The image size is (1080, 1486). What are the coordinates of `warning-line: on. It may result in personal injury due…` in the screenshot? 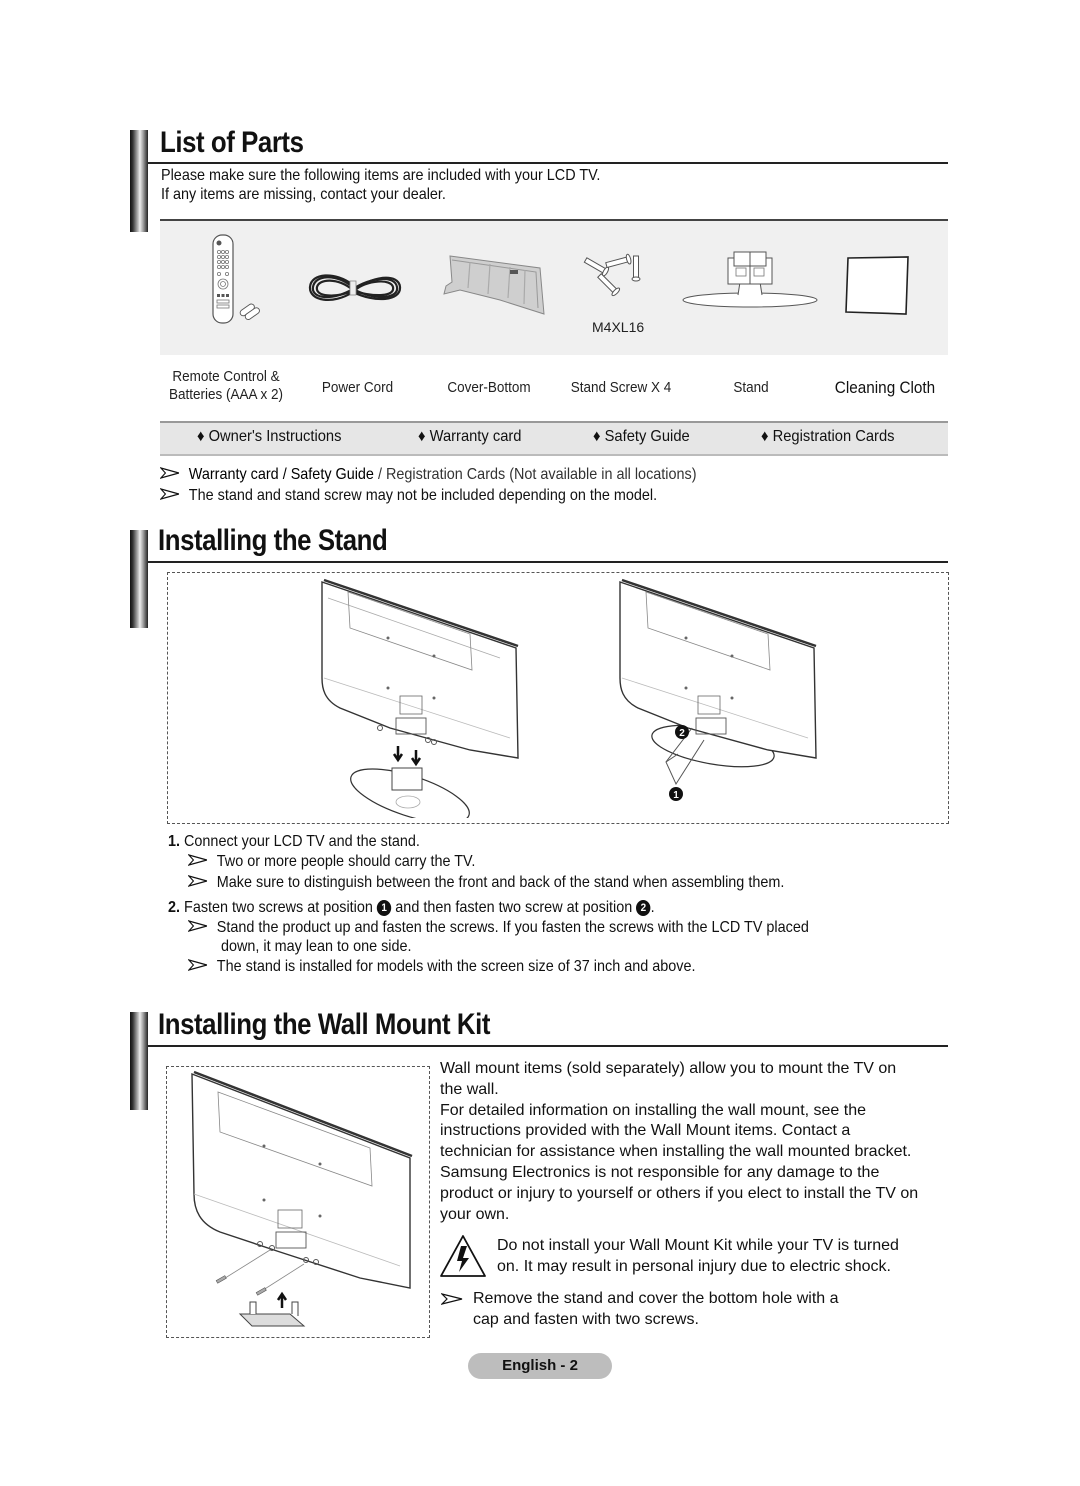 It's located at (694, 1266).